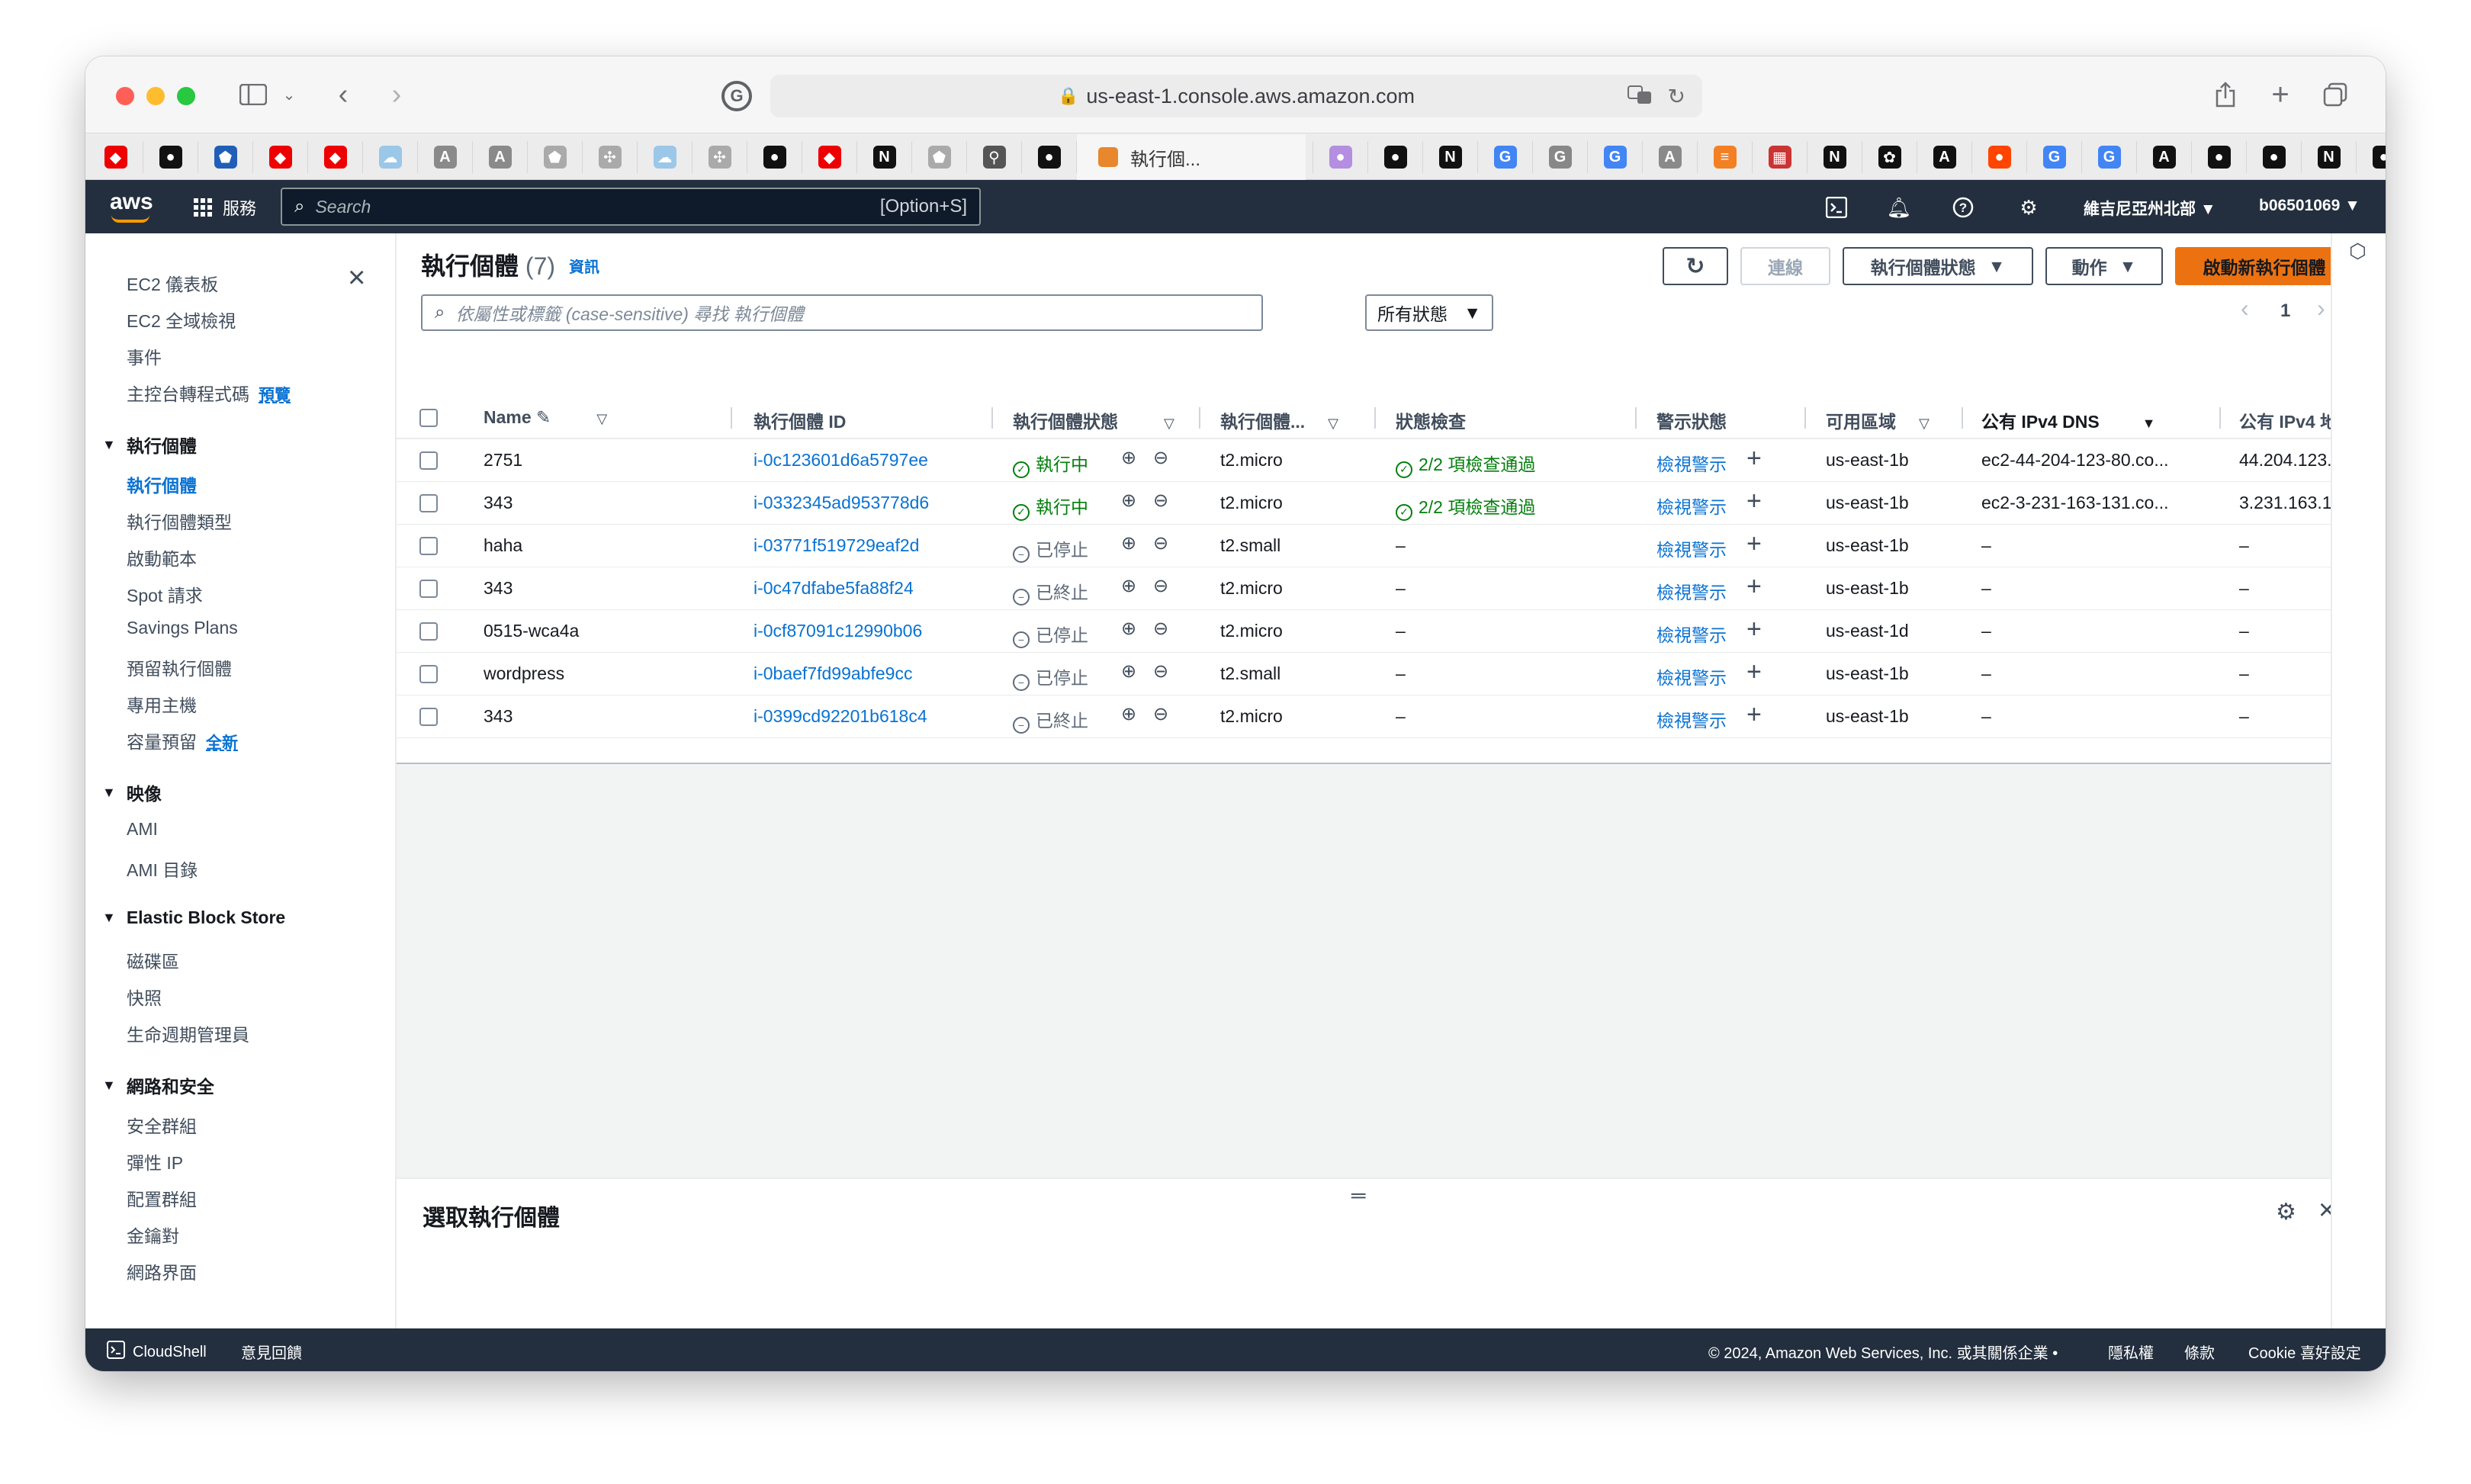 The image size is (2471, 1484). Describe the element at coordinates (841, 461) in the screenshot. I see `instance-id-link: i-0c123601d6a5797ee` at that location.